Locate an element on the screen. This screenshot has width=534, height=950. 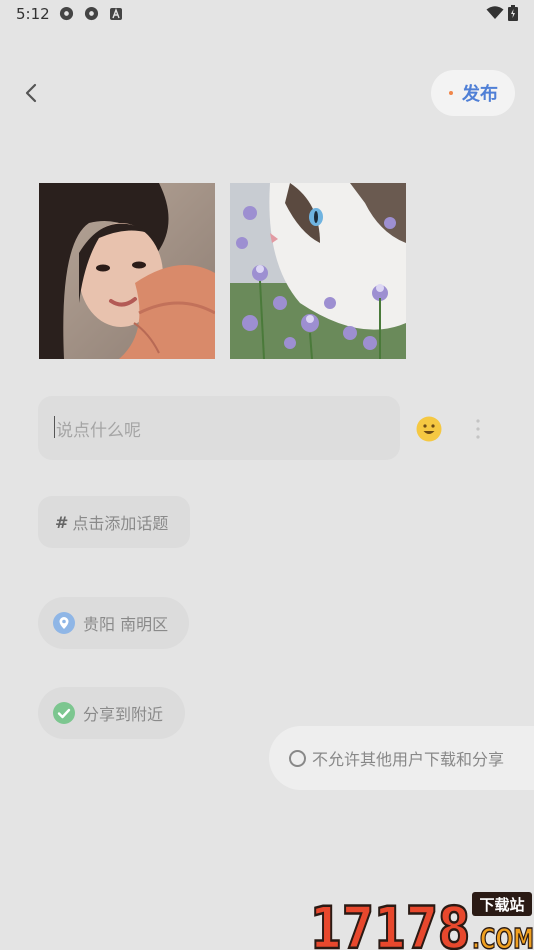
svg-text: 下载站 is located at coordinates (501, 905).